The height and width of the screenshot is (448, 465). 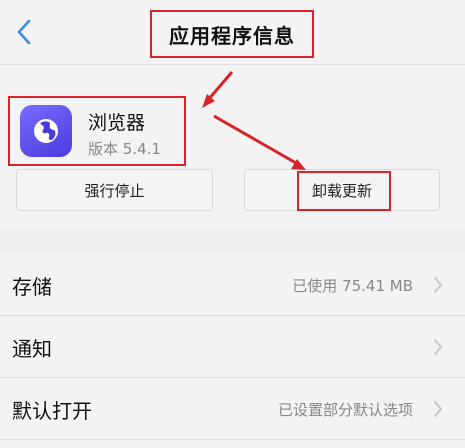 I want to click on settings-row-open-by-default: 默认打开 已设置部分默认选项, so click(x=232, y=409).